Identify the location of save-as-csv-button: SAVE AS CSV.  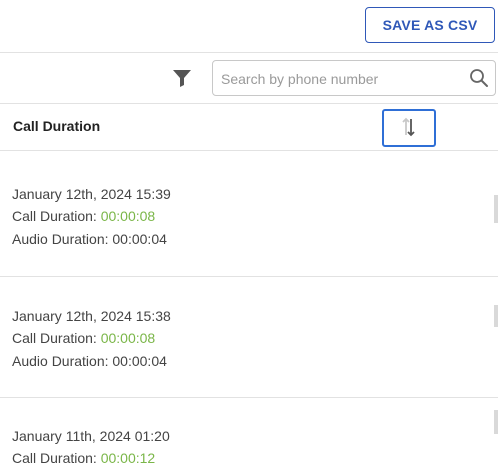
(430, 25).